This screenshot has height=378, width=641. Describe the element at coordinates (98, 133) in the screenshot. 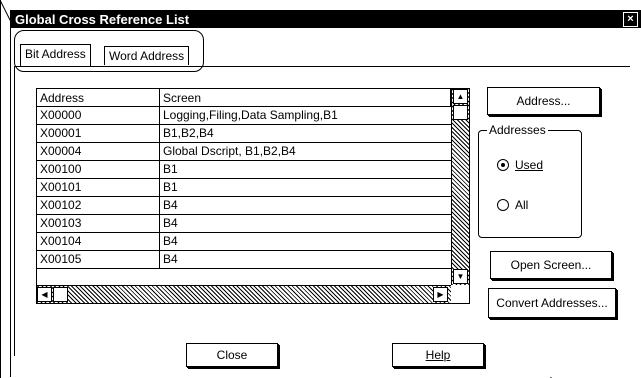

I see `address-cell: X00001` at that location.